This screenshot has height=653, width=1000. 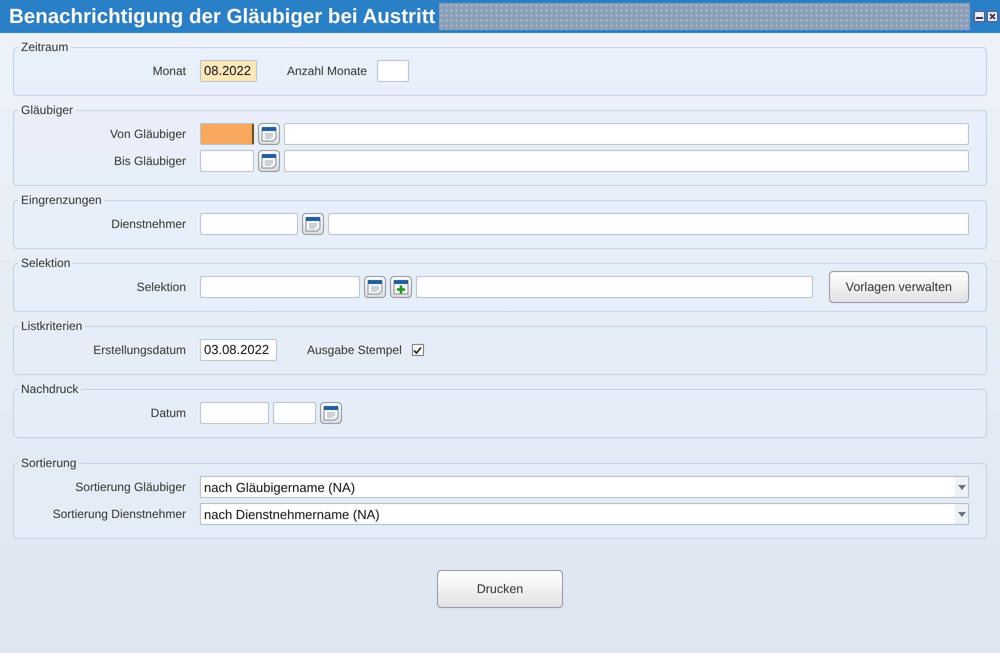 What do you see at coordinates (584, 487) in the screenshot?
I see `dropdown: nach Gläubigername (NA)` at bounding box center [584, 487].